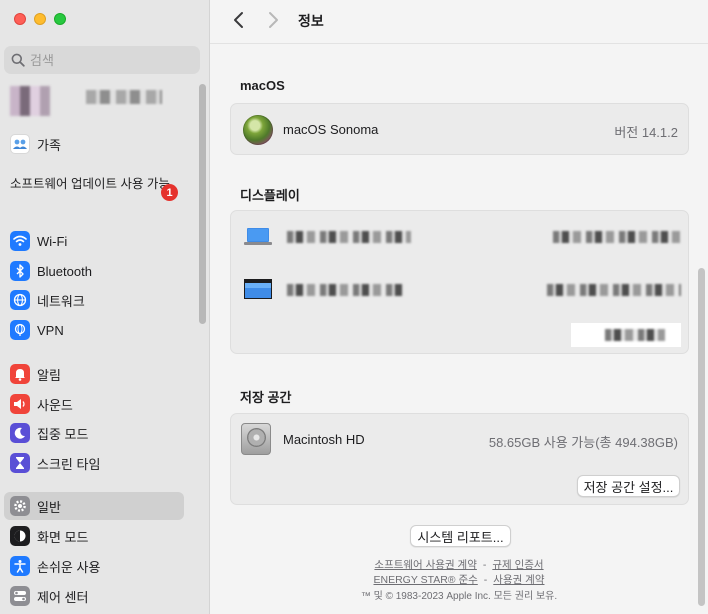  Describe the element at coordinates (459, 596) in the screenshot. I see `copyright-text: ™ 및 © 1983-2023 Apple Inc. 모든 권리 보유.` at that location.